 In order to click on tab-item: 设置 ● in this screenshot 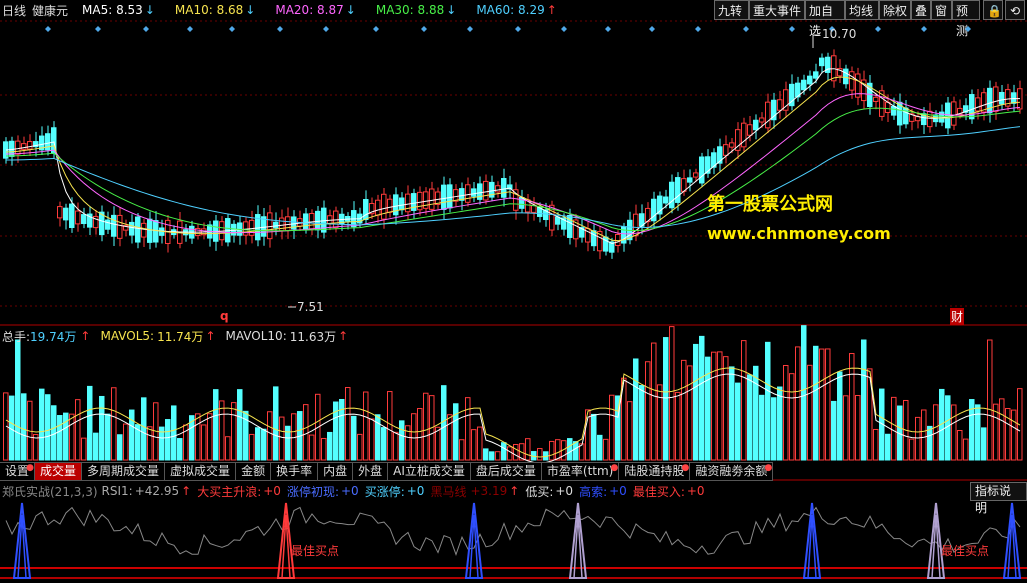, I will do `click(18, 471)`.